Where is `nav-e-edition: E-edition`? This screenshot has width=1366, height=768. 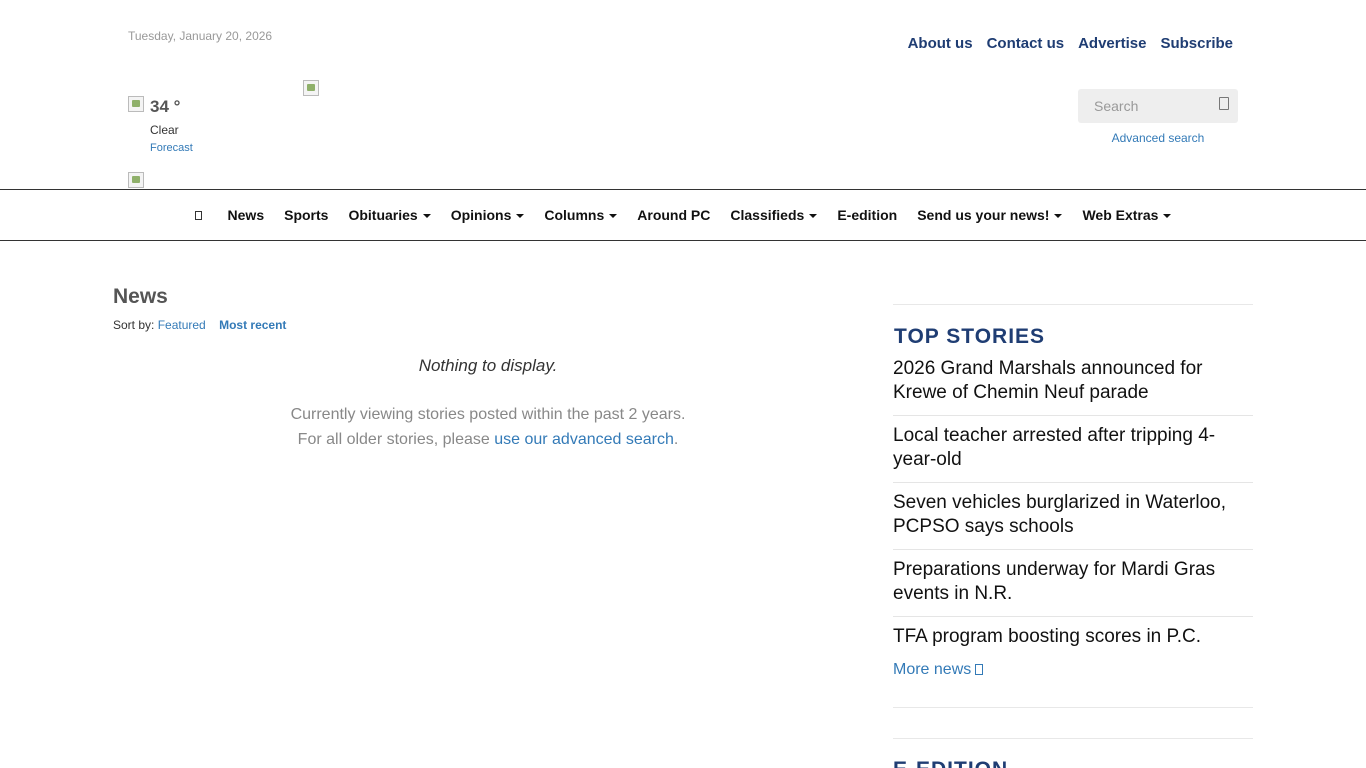 nav-e-edition: E-edition is located at coordinates (867, 215).